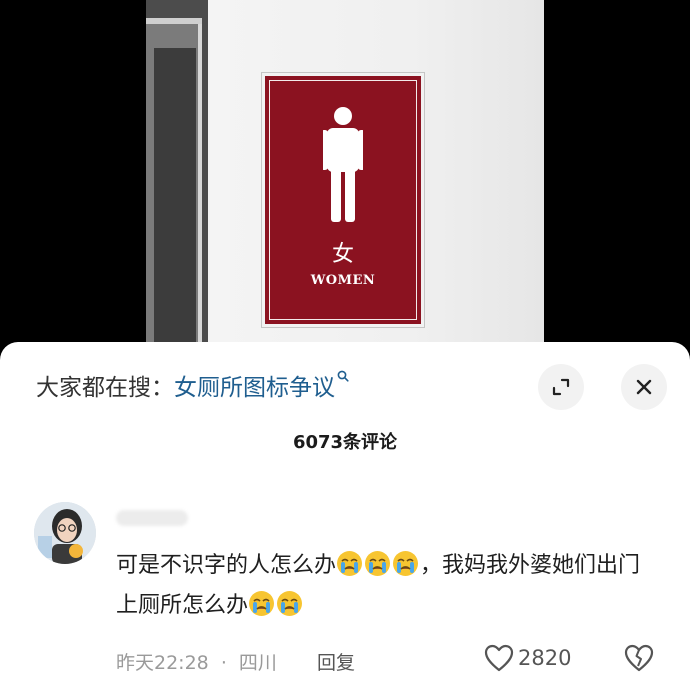 This screenshot has height=690, width=690. What do you see at coordinates (545, 658) in the screenshot?
I see `like-count: 2820` at bounding box center [545, 658].